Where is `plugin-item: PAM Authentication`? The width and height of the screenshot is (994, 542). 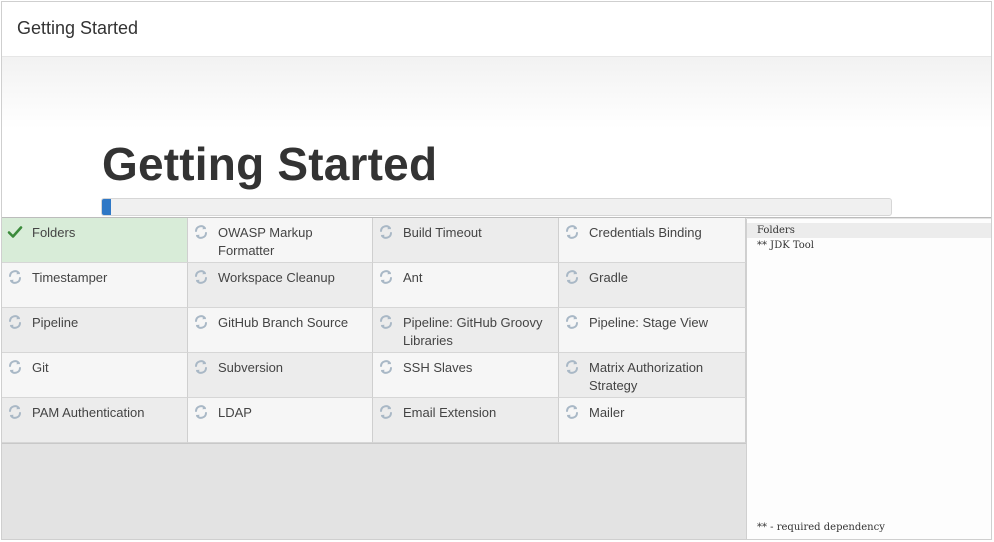 plugin-item: PAM Authentication is located at coordinates (95, 420).